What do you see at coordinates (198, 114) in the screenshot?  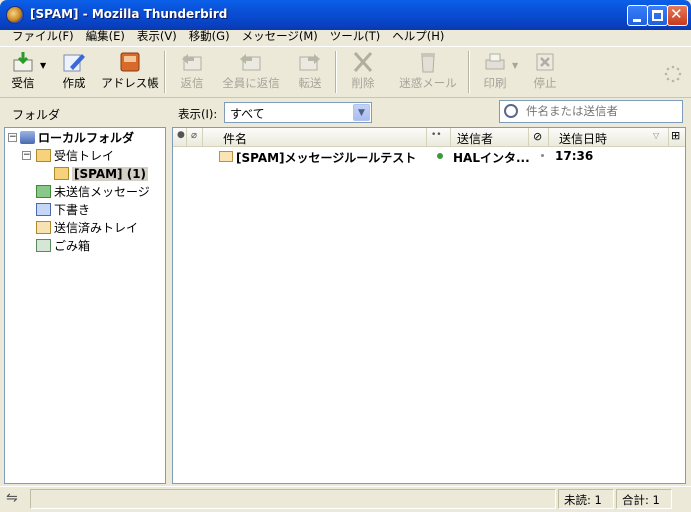 I see `view-label: 表示(I):` at bounding box center [198, 114].